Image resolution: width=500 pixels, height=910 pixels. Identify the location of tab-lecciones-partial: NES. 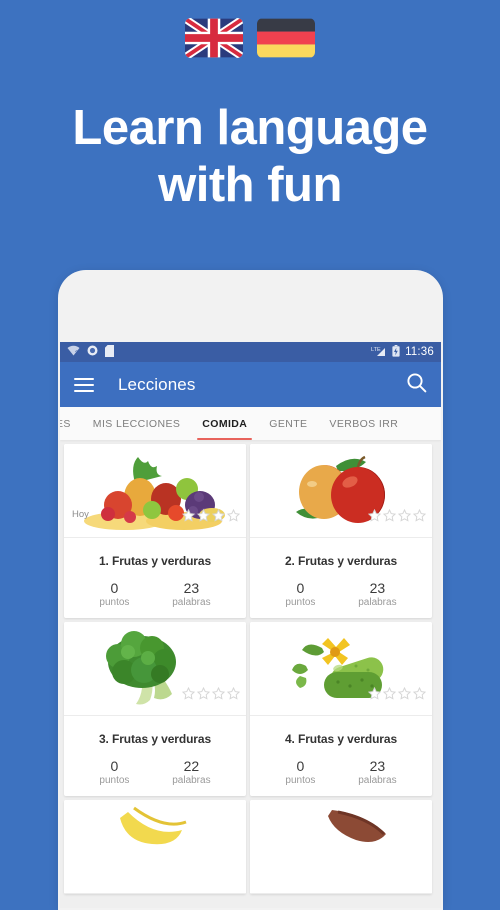
(71, 423).